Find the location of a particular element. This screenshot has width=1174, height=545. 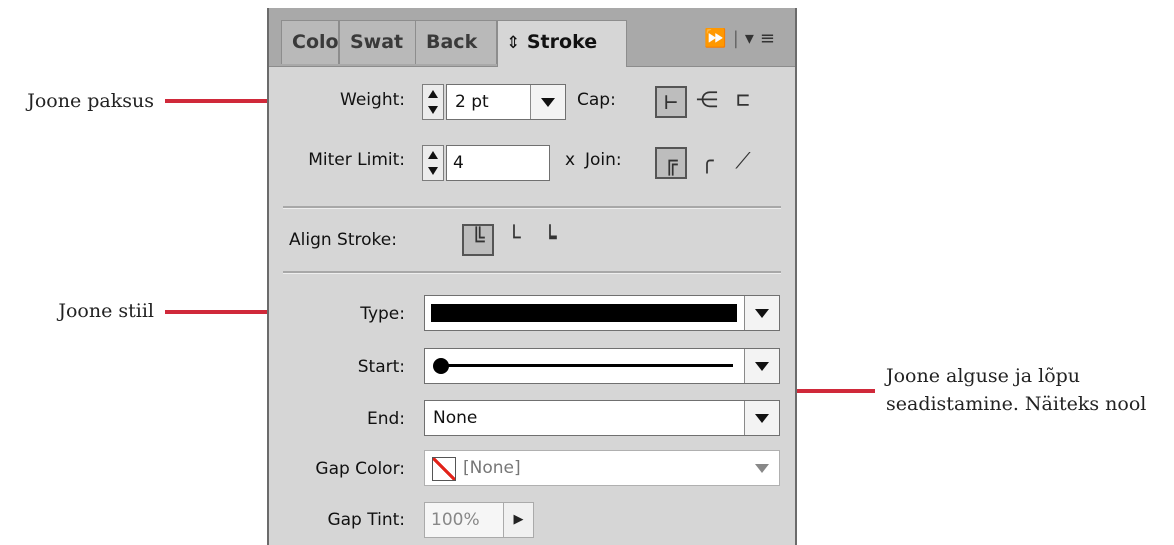

butt-cap-icon: ⊢ is located at coordinates (671, 102).